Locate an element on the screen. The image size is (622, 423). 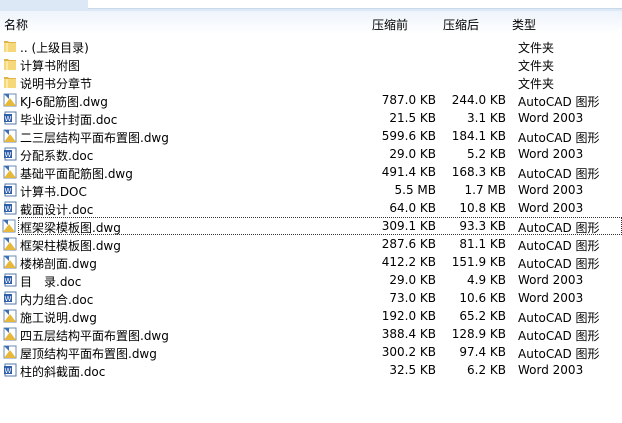
size-after: 1.7 MB is located at coordinates (485, 190).